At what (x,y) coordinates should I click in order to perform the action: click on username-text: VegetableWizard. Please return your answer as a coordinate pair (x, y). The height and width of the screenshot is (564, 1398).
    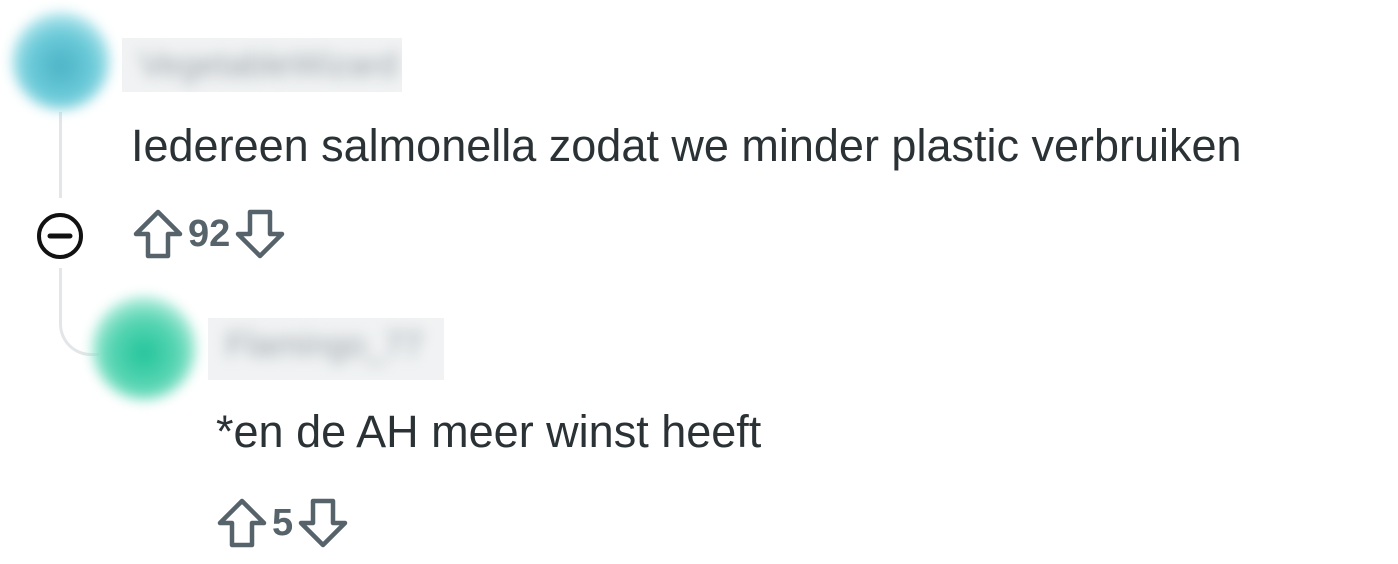
    Looking at the image, I should click on (269, 65).